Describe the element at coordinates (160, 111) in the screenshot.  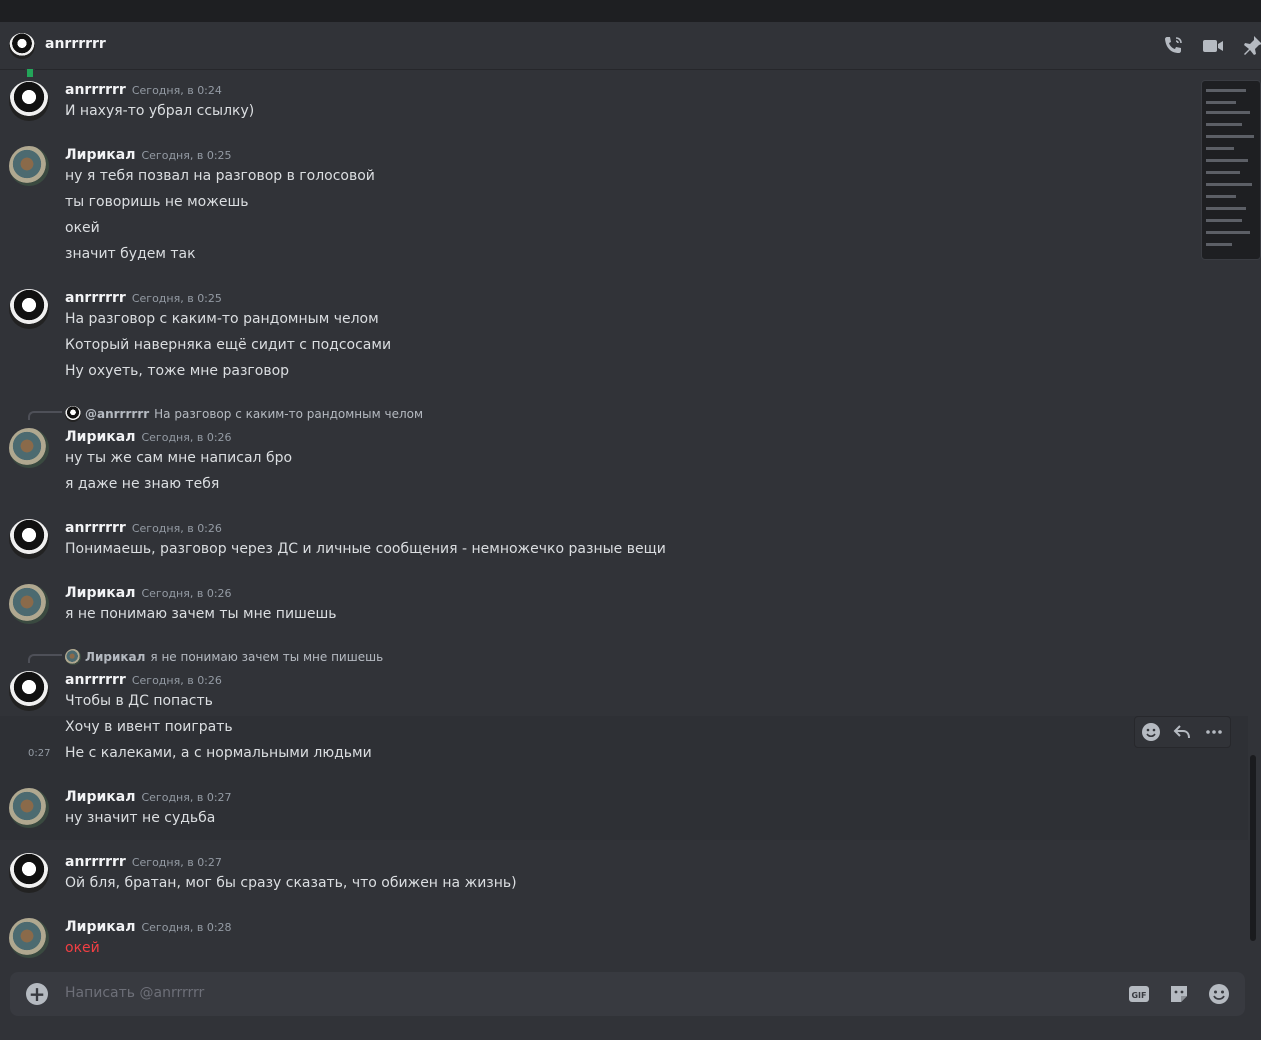
I see `message-line: И нахуя-то убрал ссылку)` at that location.